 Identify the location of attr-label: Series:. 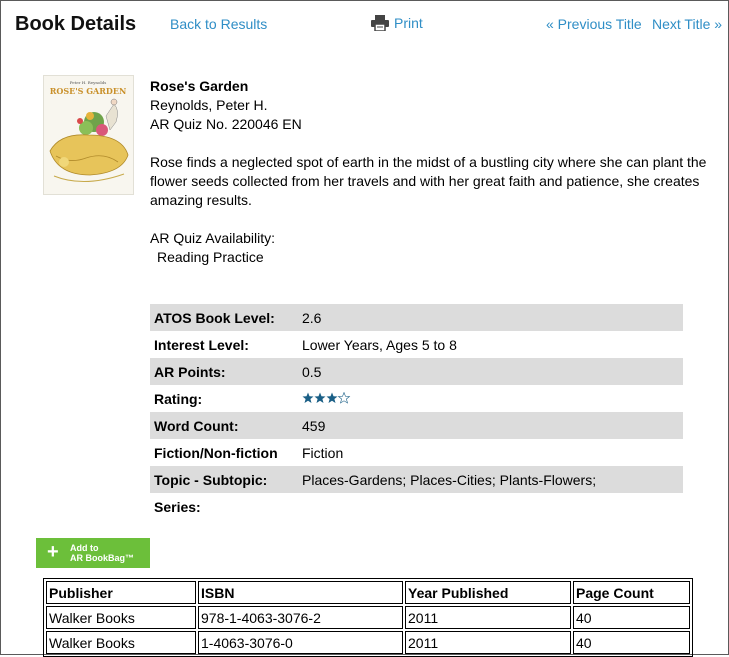
(177, 506).